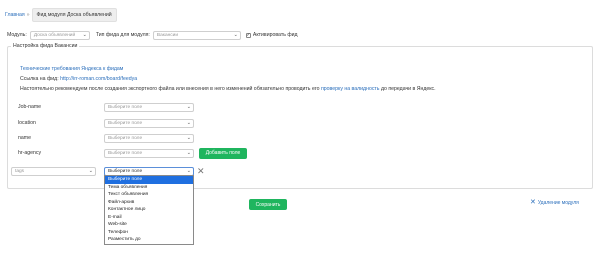 The height and width of the screenshot is (256, 600). I want to click on feed-url-label: Ссылка на фид:, so click(39, 79).